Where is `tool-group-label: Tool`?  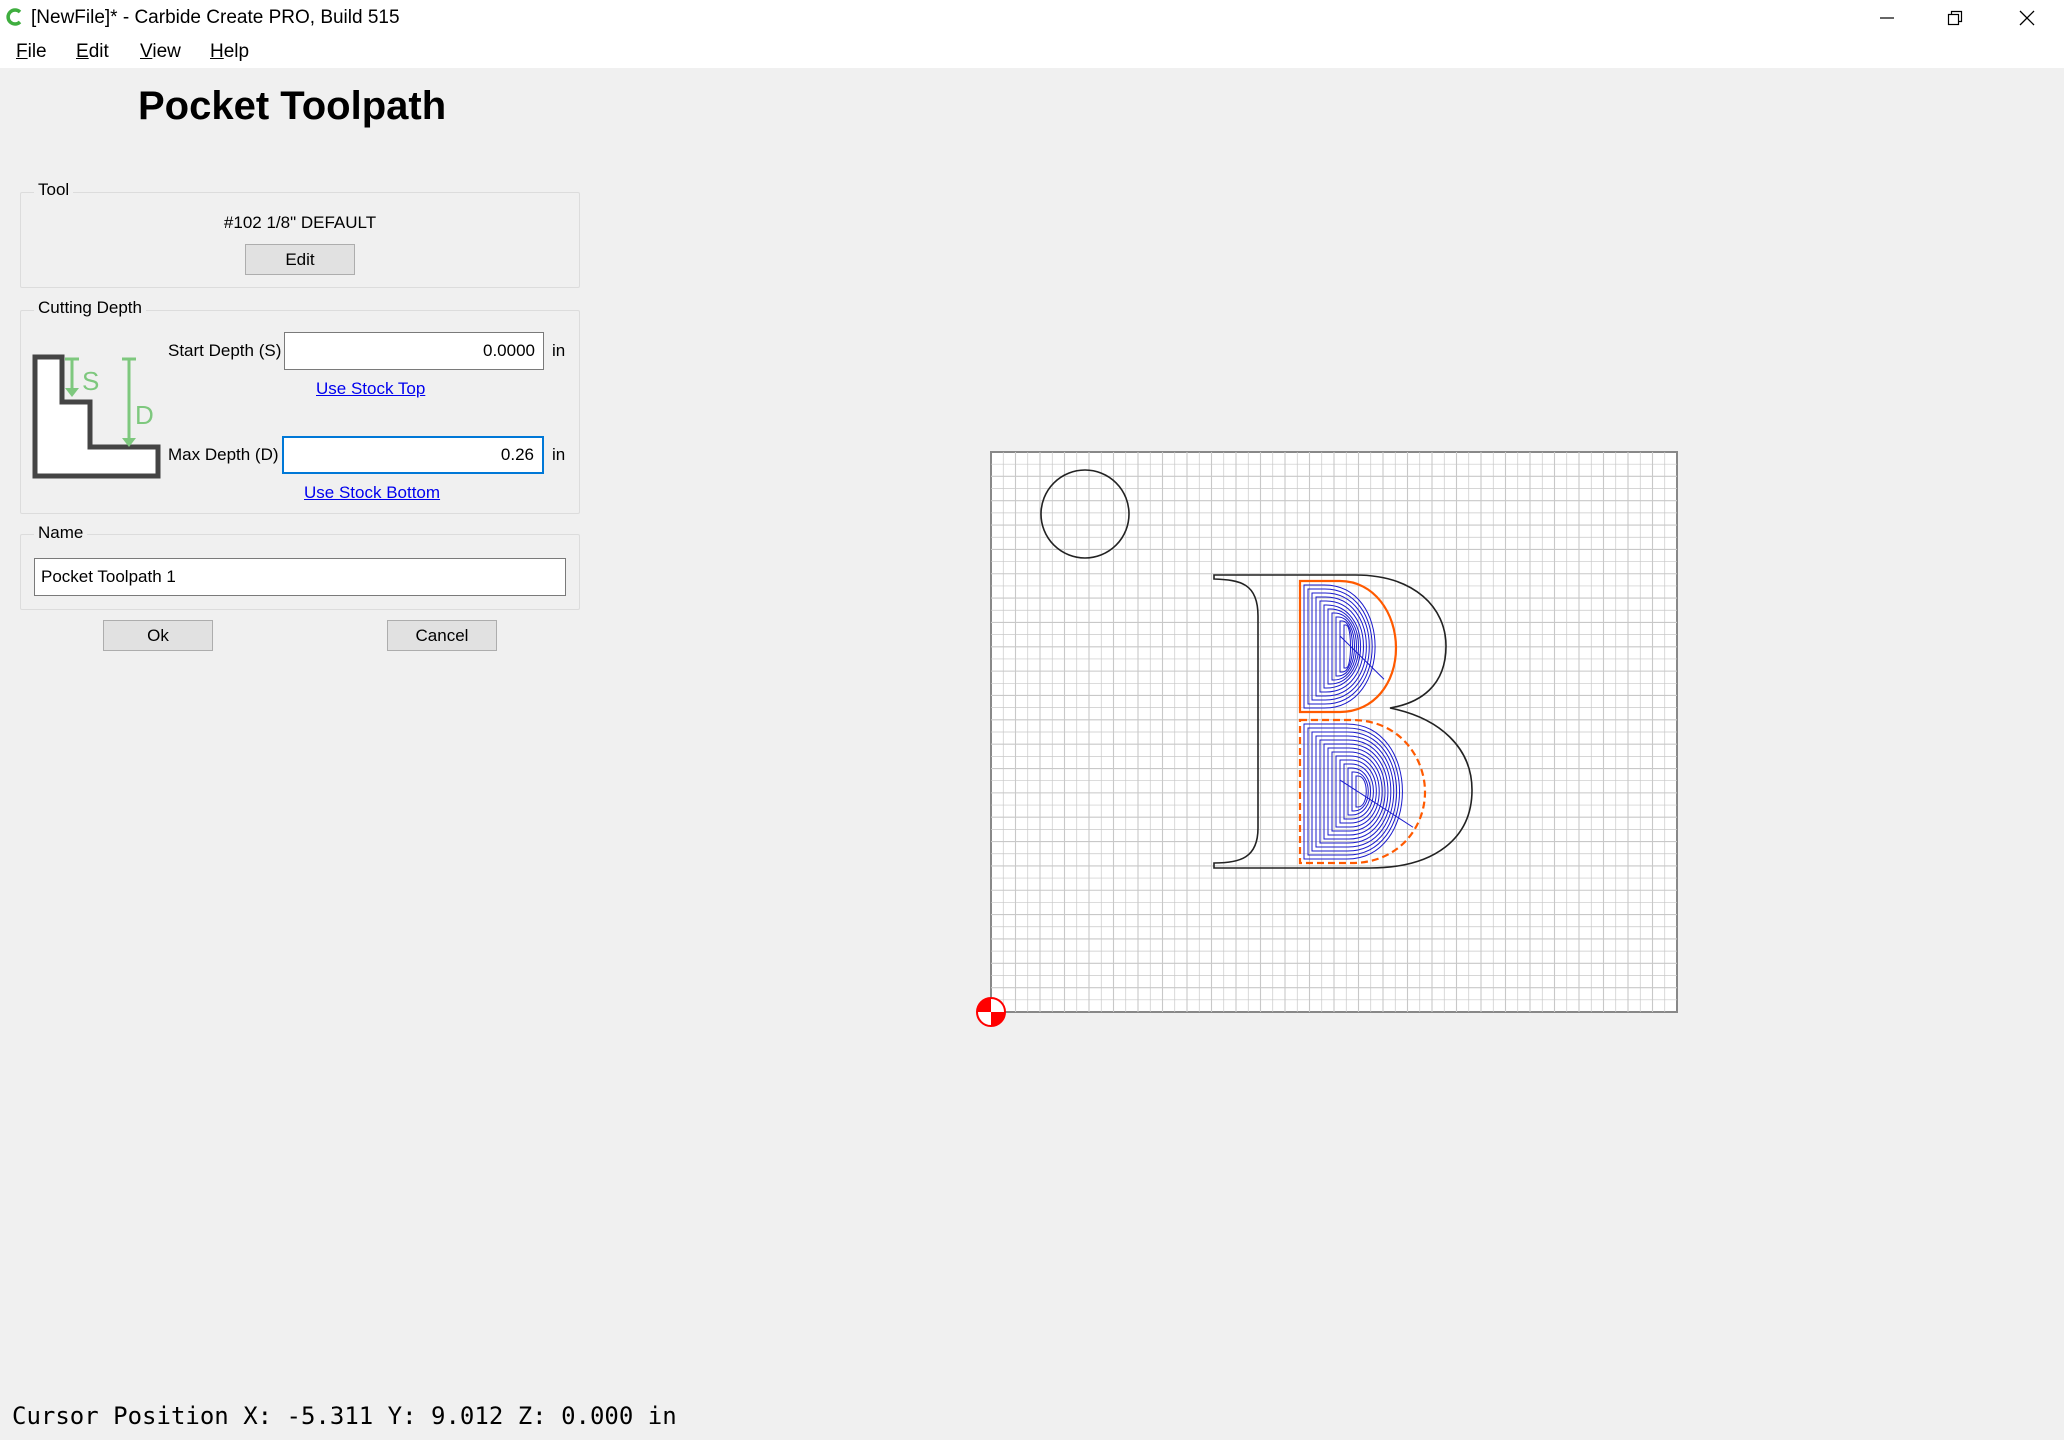
tool-group-label: Tool is located at coordinates (54, 190).